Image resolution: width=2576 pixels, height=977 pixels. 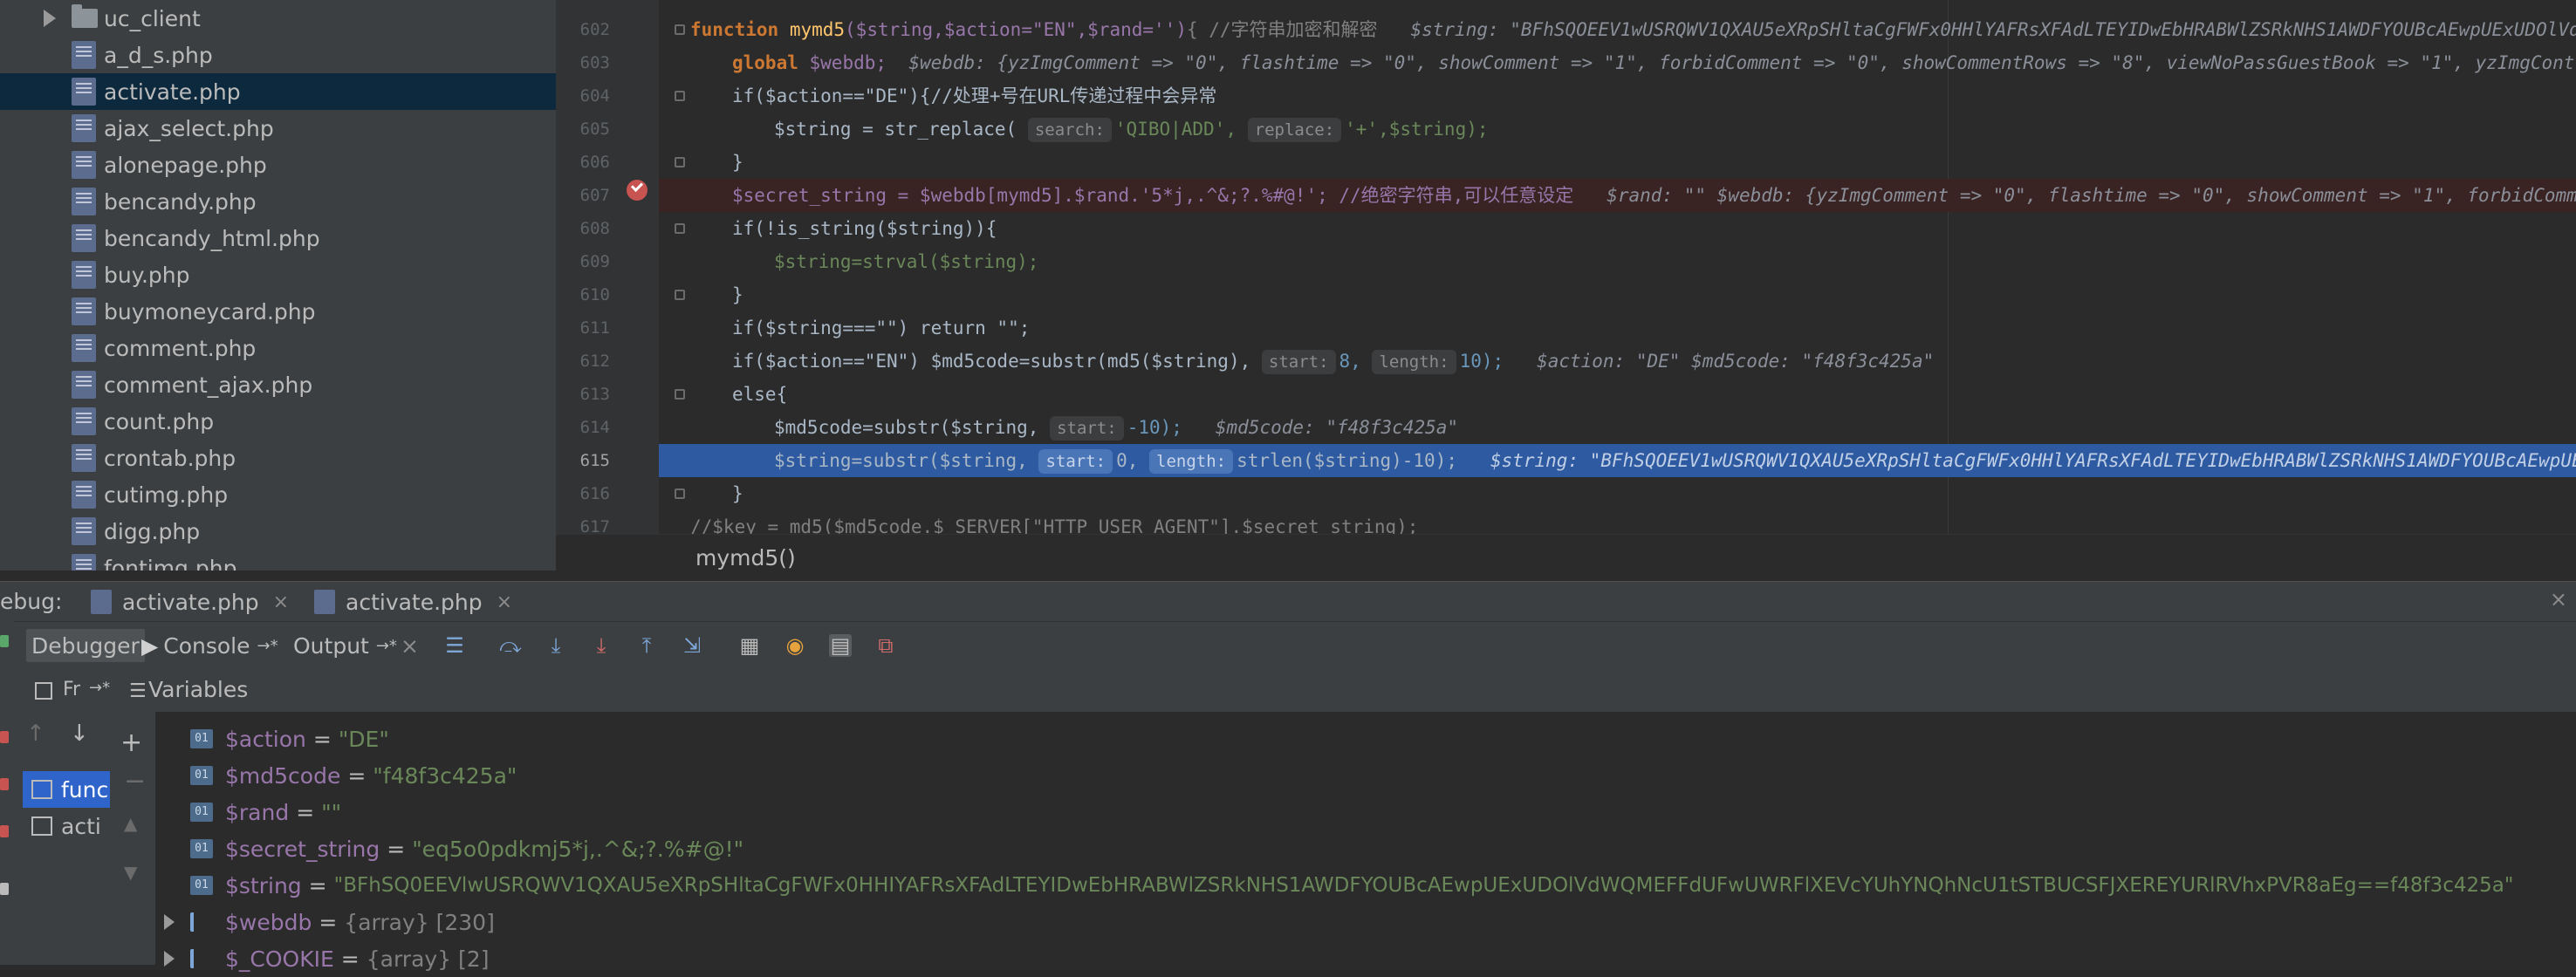 I want to click on parameter-hint: replace:, so click(x=1294, y=130).